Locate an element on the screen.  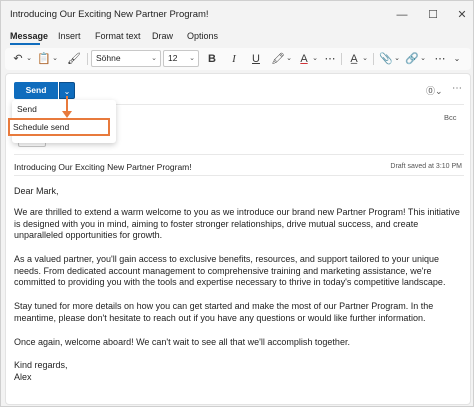
styles-icon: A̲ is located at coordinates (354, 59).